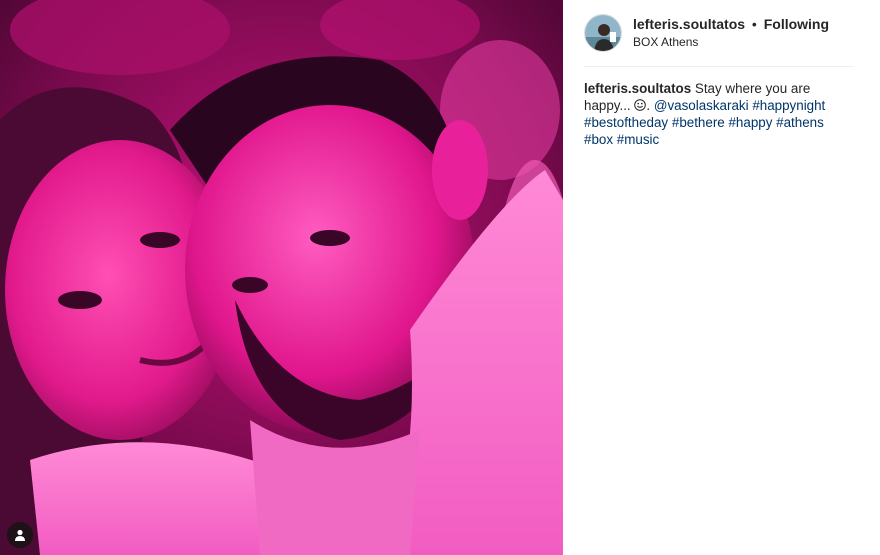 This screenshot has width=880, height=555. I want to click on user-tags-button, so click(20, 535).